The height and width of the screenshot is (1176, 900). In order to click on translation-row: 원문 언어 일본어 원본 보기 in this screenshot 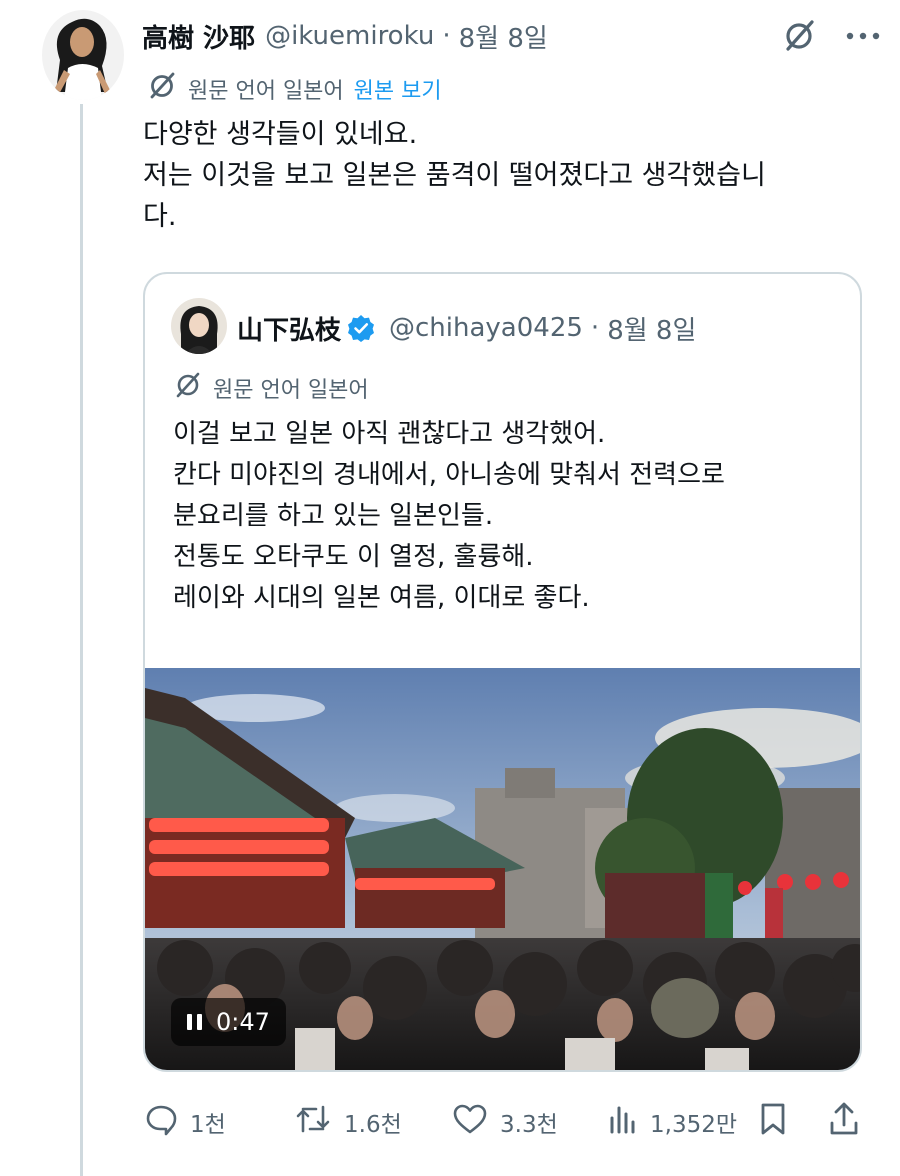, I will do `click(294, 89)`.